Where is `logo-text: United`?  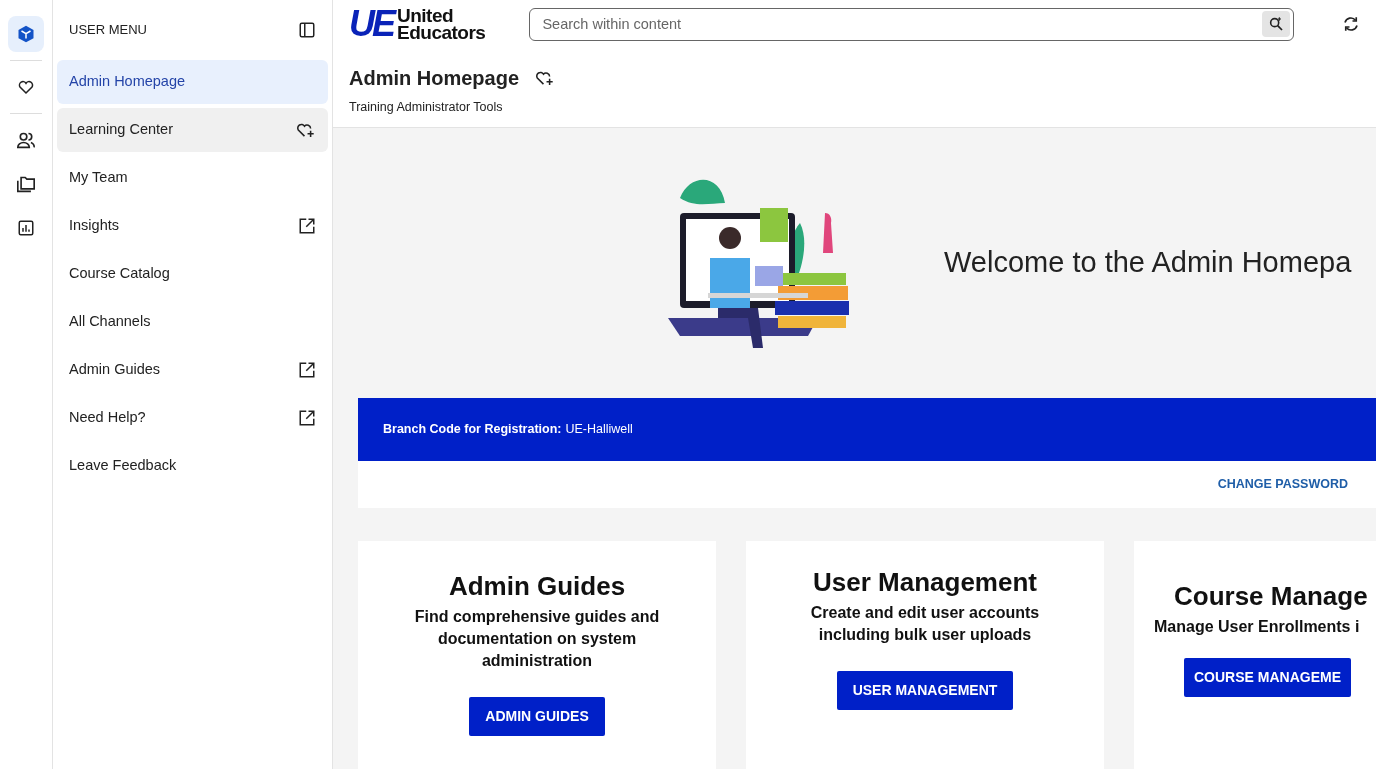 logo-text: United is located at coordinates (426, 15).